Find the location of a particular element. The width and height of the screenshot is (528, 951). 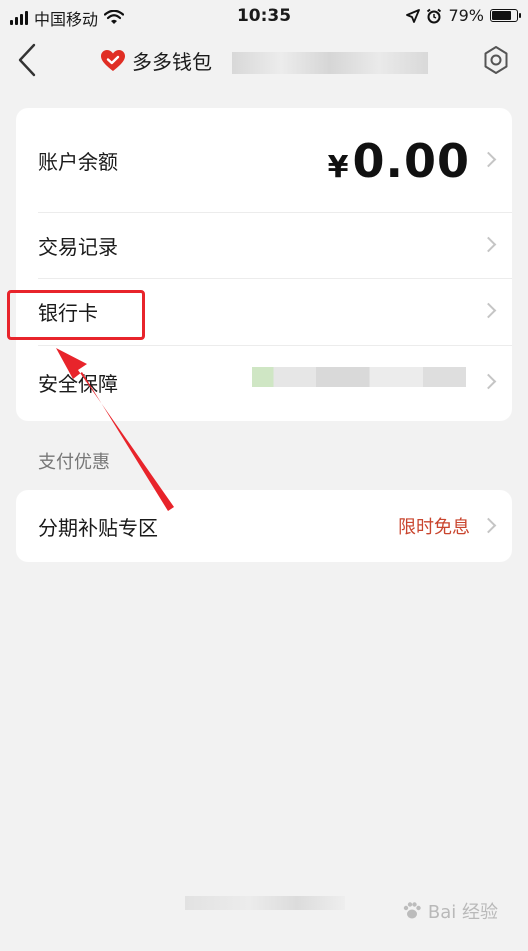

settings-button is located at coordinates (496, 60).